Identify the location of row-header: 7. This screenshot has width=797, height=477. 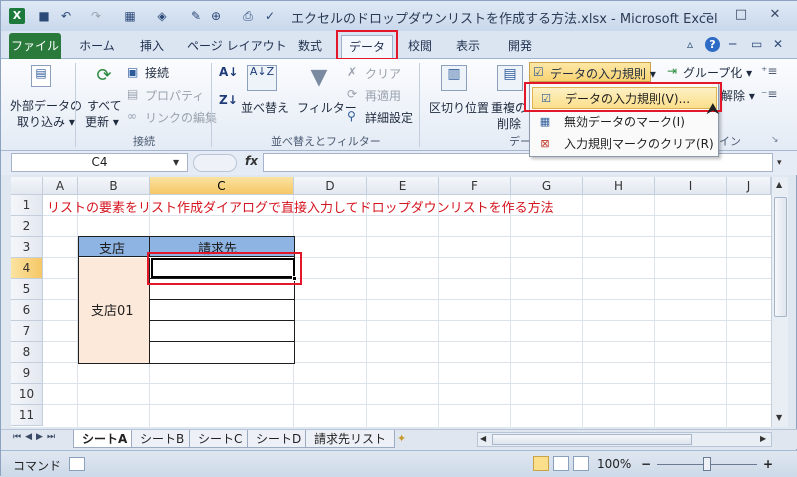
(27, 331).